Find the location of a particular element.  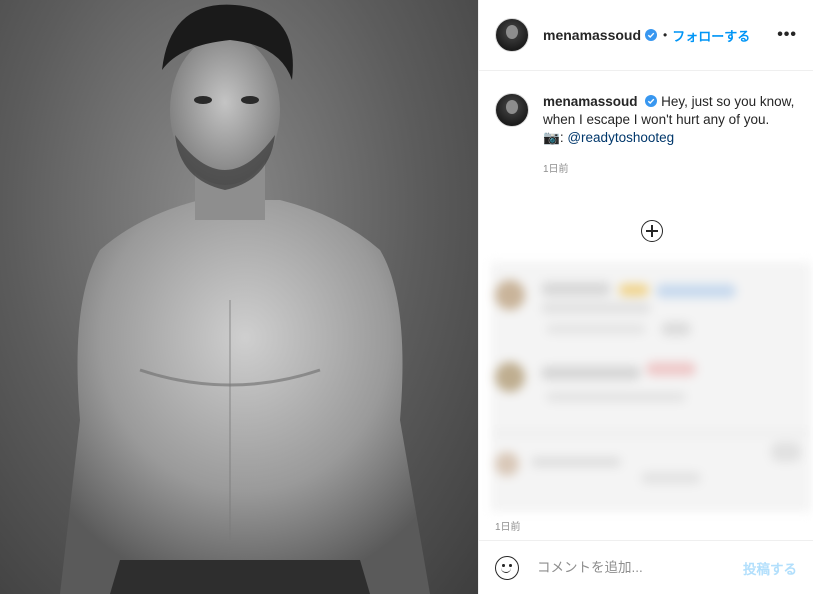

photographer-mention-link: @readytoshooteg is located at coordinates (620, 137).